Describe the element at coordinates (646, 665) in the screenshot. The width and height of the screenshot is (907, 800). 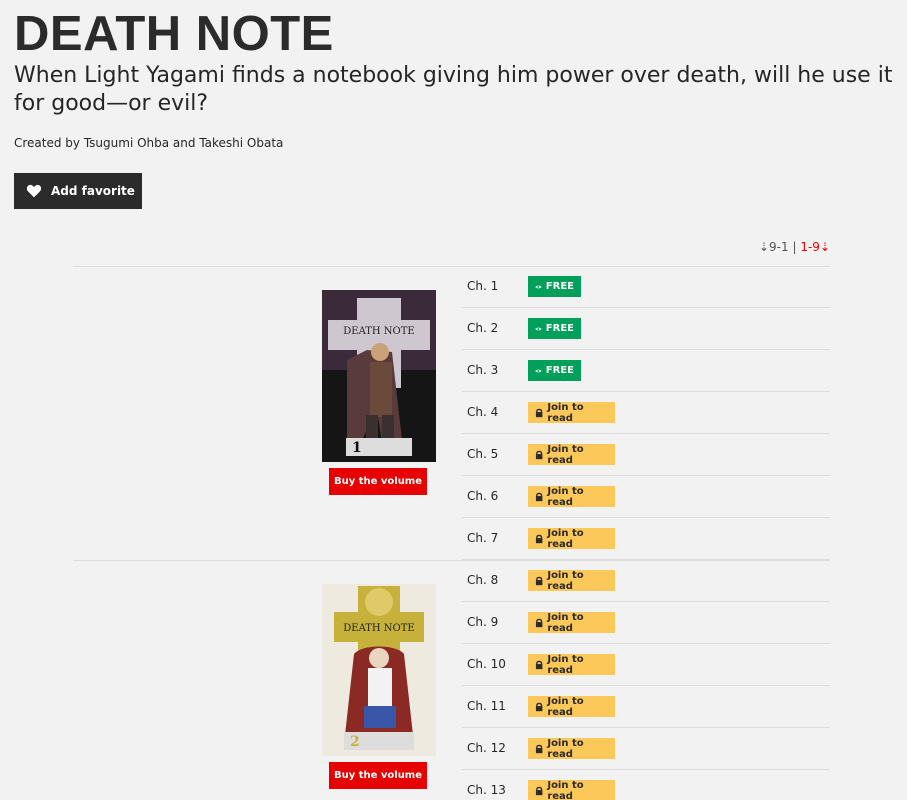
I see `chapter-row: Ch. 10 Join to read` at that location.